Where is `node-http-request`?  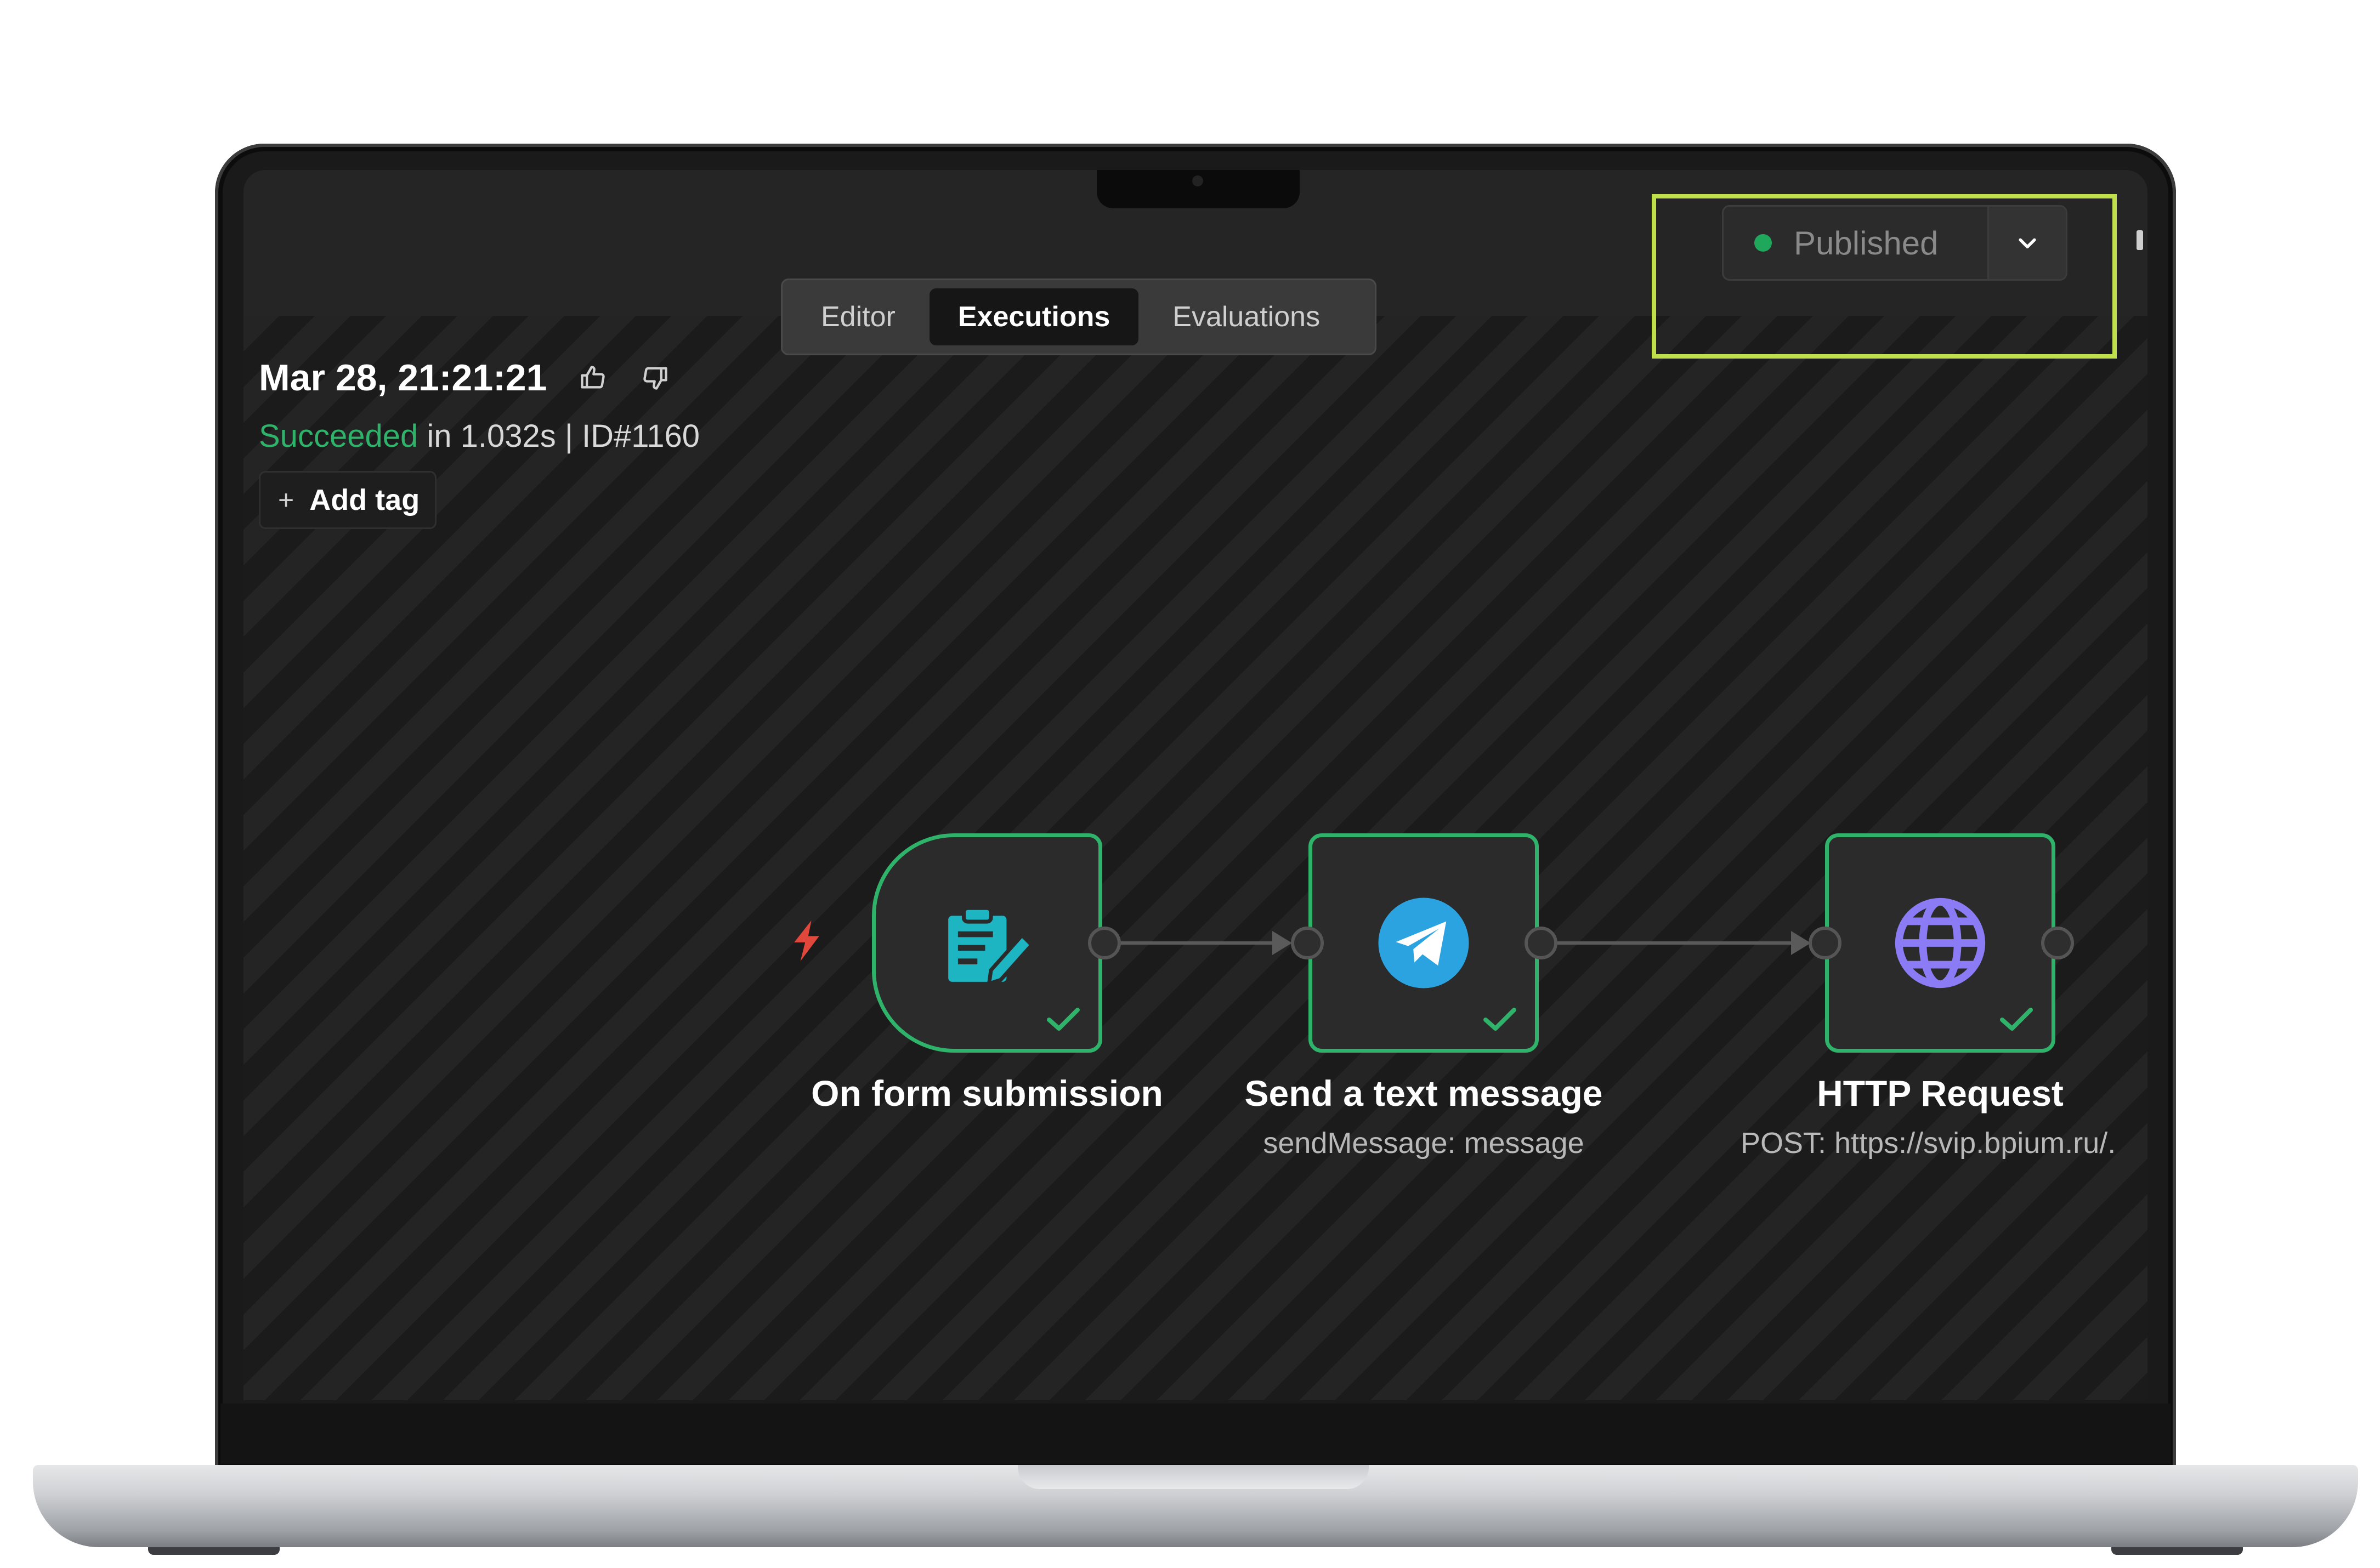
node-http-request is located at coordinates (1940, 943).